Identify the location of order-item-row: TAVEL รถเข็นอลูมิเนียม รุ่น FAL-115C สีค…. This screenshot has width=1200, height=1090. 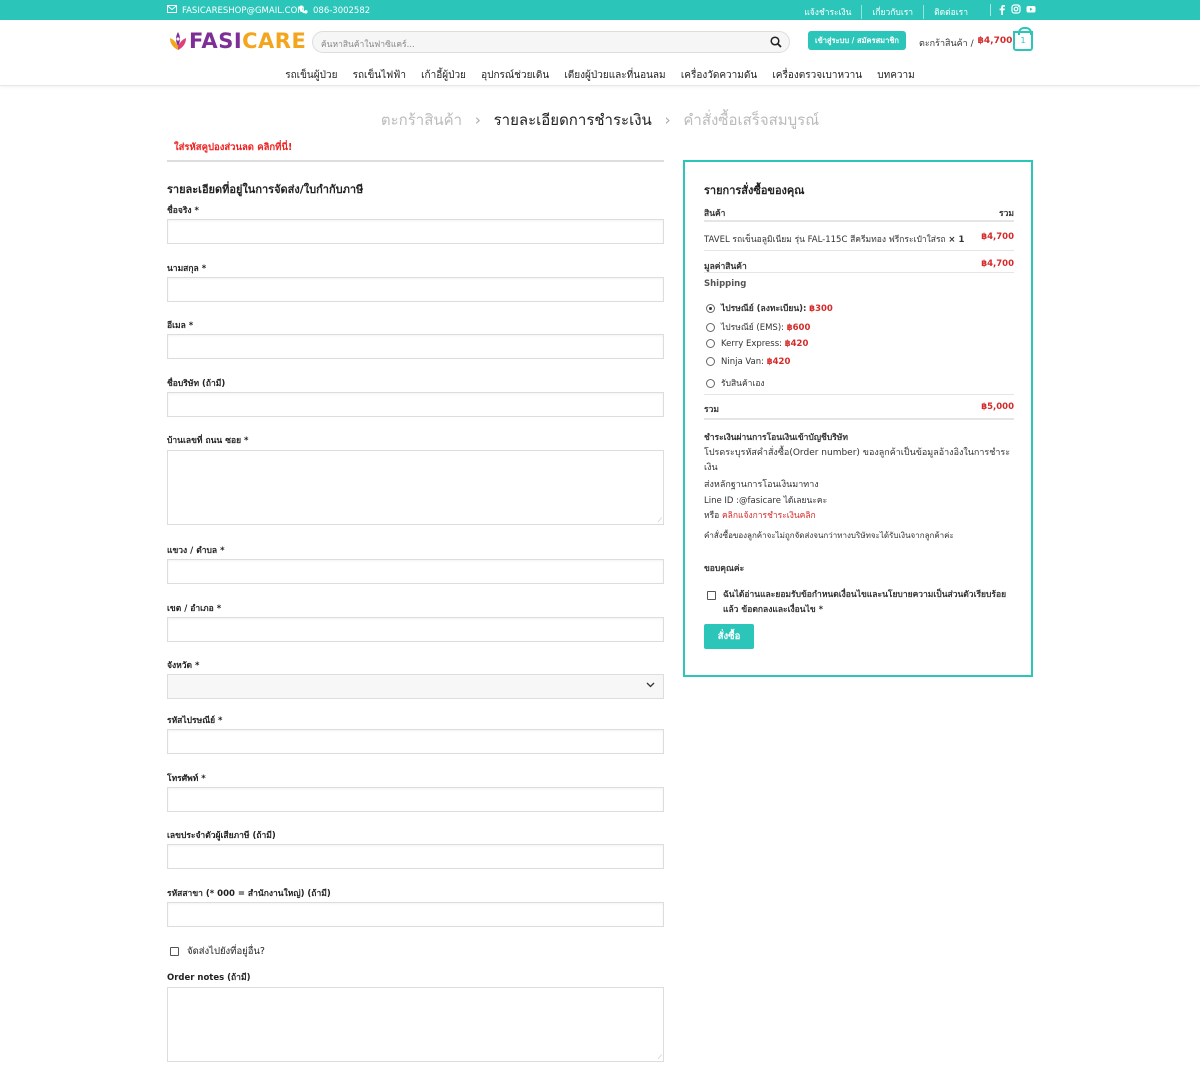
(859, 239).